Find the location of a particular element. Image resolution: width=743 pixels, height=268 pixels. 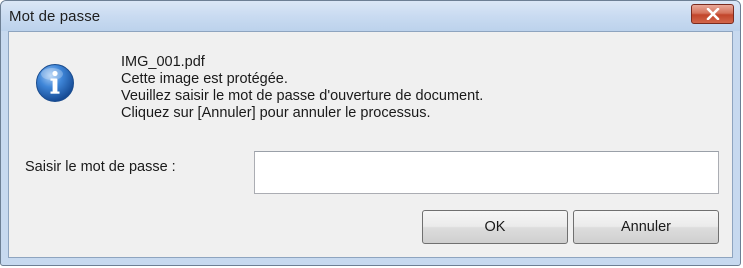

close-icon is located at coordinates (712, 14).